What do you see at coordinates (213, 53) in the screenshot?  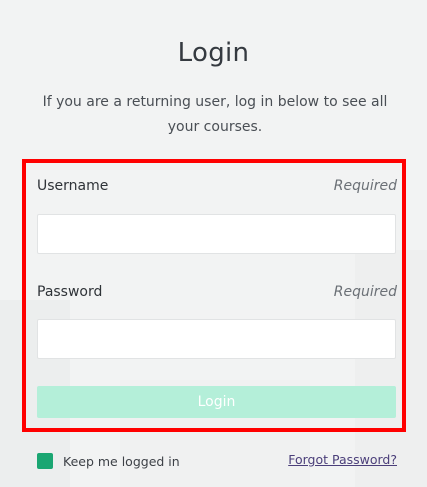 I see `page-title: Login` at bounding box center [213, 53].